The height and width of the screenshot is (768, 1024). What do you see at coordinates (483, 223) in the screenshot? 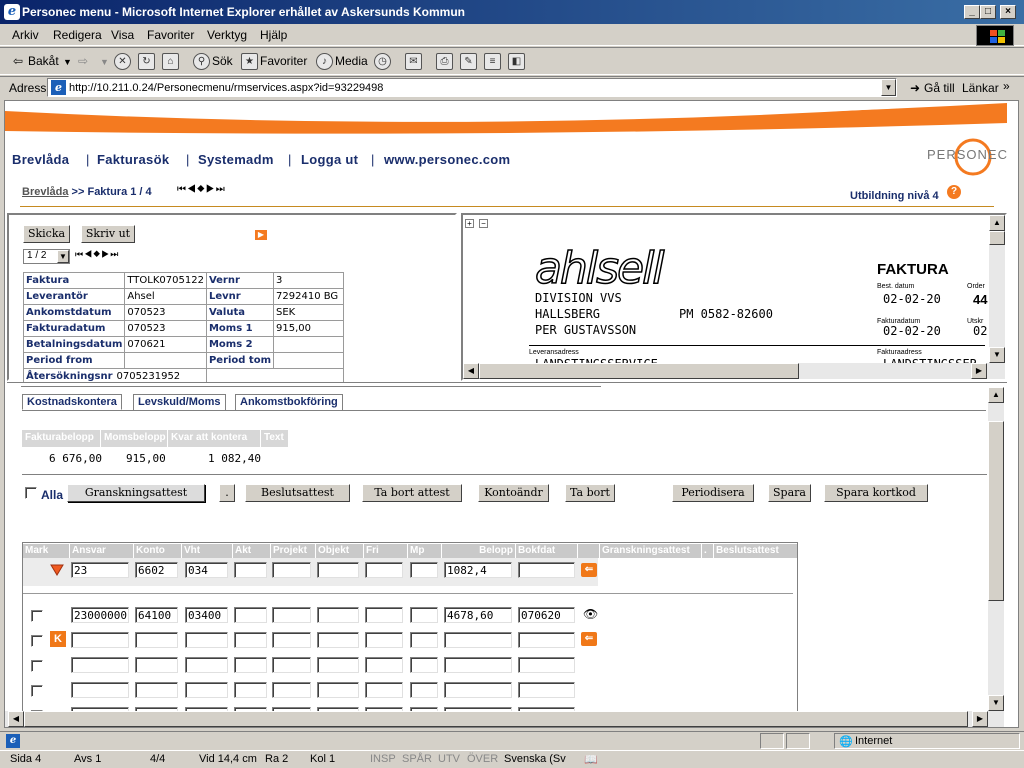
I see `collapse-icon: −` at bounding box center [483, 223].